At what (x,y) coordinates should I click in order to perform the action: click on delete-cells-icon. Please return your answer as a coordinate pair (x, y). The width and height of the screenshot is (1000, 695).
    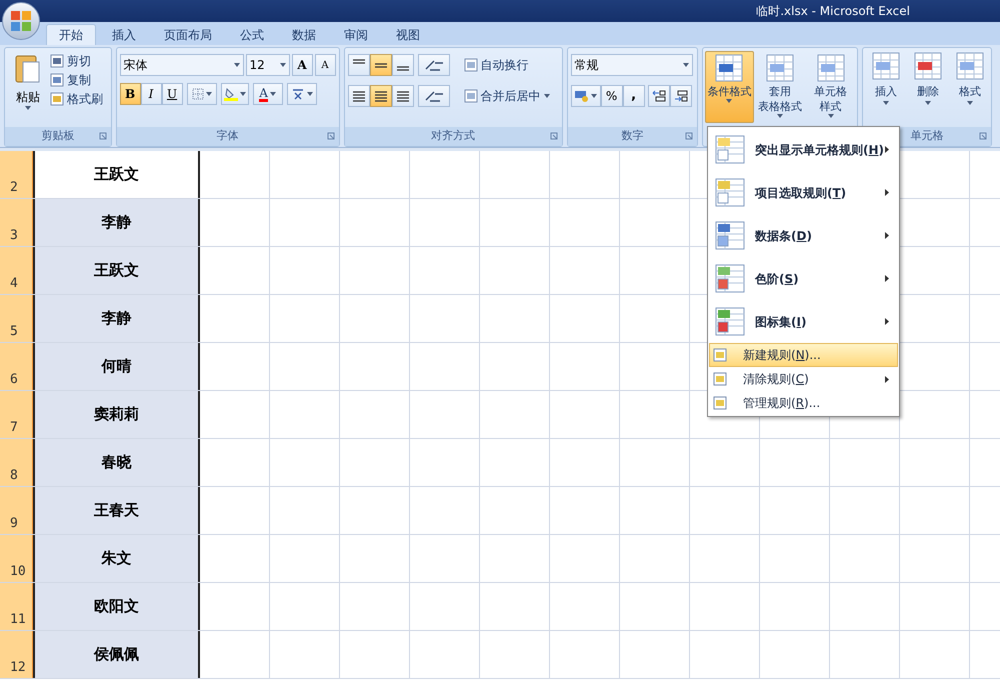
    Looking at the image, I should click on (928, 66).